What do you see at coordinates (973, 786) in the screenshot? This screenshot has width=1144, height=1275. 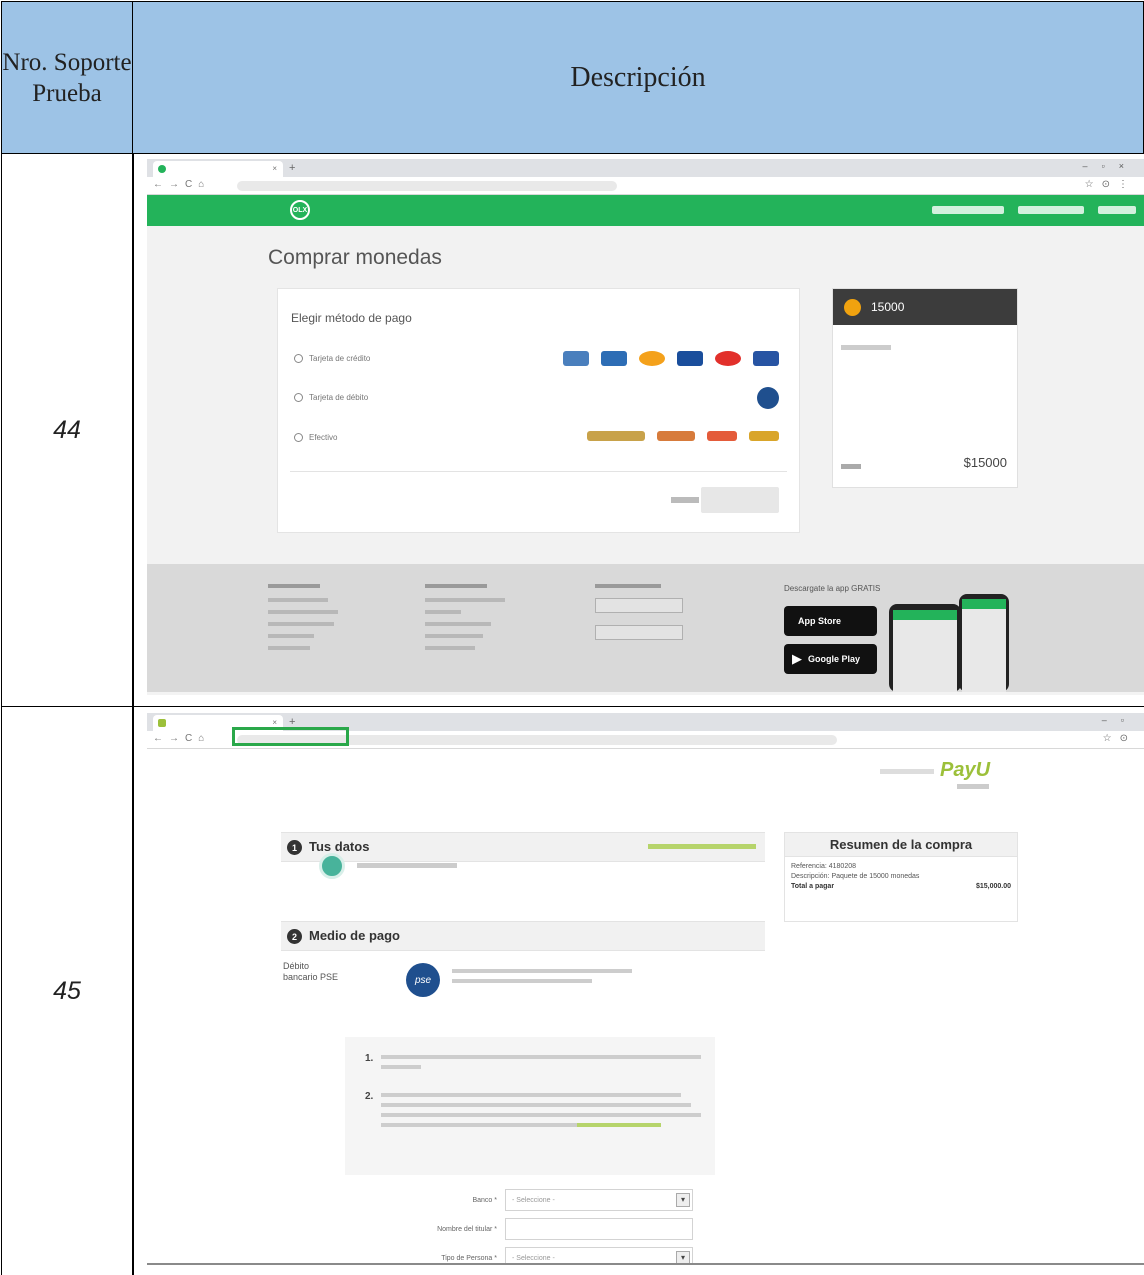 I see `language-selector` at bounding box center [973, 786].